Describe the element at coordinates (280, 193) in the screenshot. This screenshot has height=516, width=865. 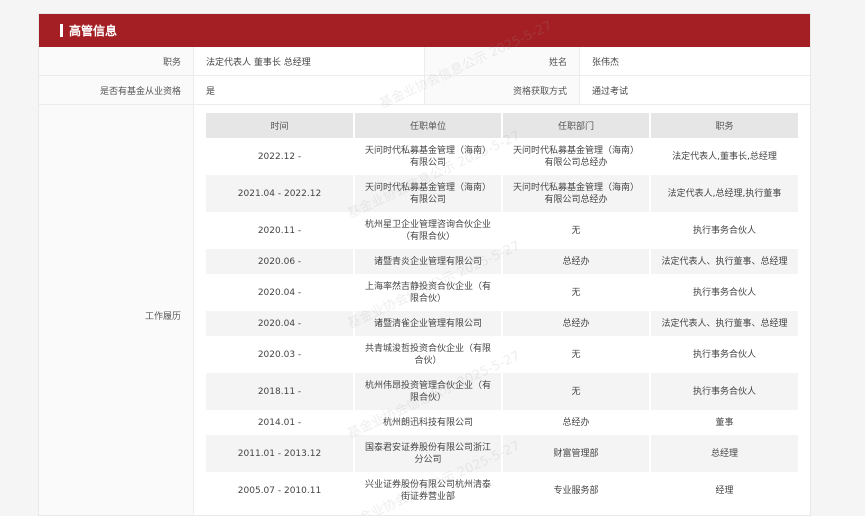
I see `cell-time: 2021.04 - 2022.12` at that location.